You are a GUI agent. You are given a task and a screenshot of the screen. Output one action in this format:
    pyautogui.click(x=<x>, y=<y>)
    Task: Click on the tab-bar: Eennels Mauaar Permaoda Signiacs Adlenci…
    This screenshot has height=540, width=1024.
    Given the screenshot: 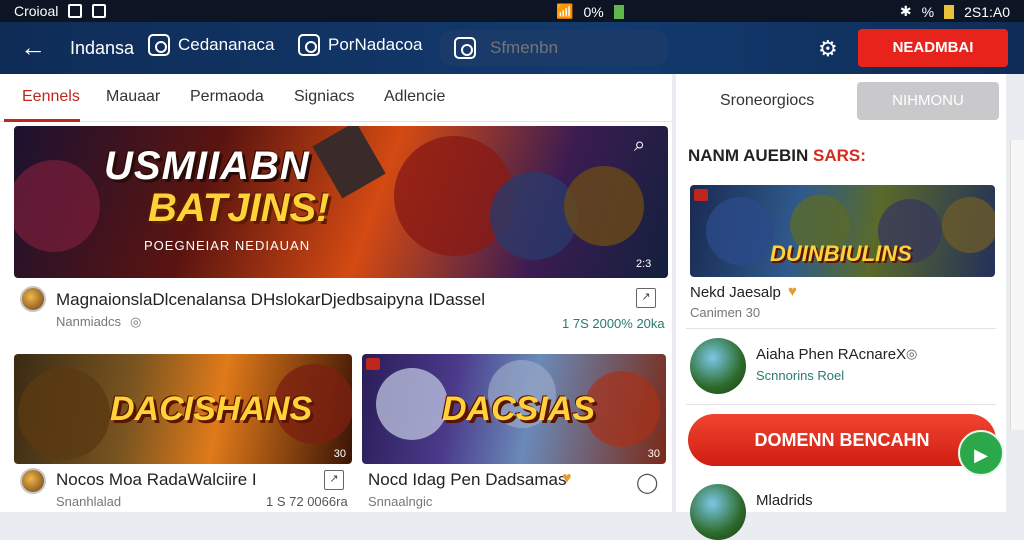 What is the action you would take?
    pyautogui.click(x=336, y=98)
    